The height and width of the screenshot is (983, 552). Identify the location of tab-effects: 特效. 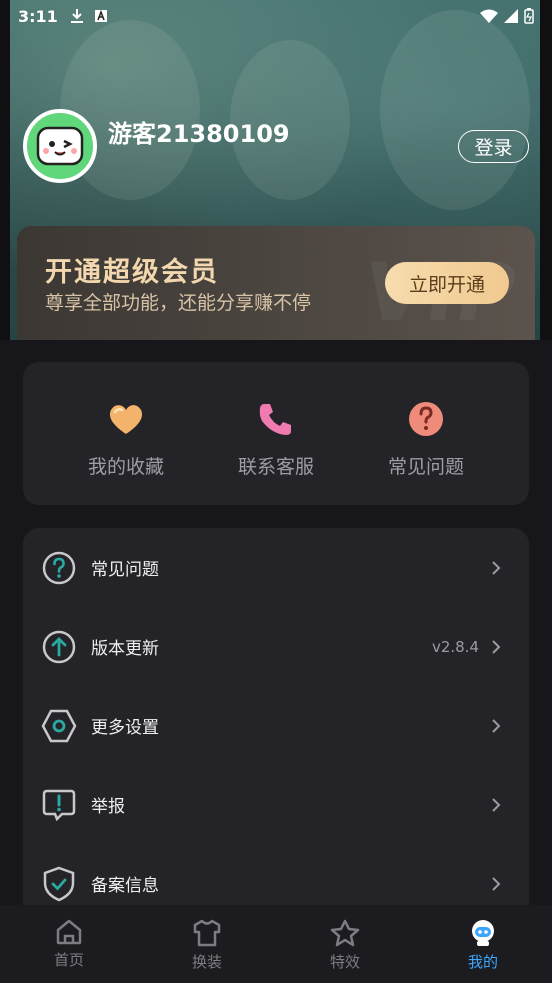
(345, 944).